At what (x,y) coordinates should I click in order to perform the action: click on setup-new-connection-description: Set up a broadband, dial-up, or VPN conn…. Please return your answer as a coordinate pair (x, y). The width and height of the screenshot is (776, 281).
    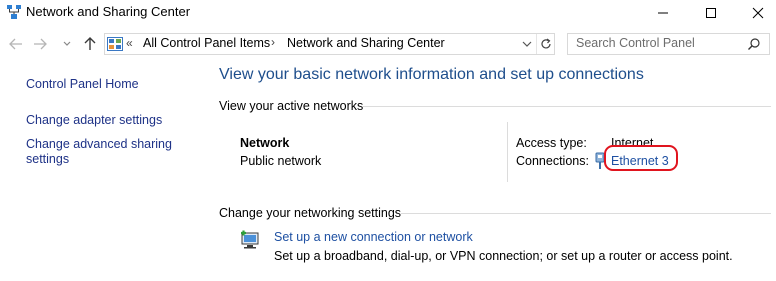
    Looking at the image, I should click on (503, 256).